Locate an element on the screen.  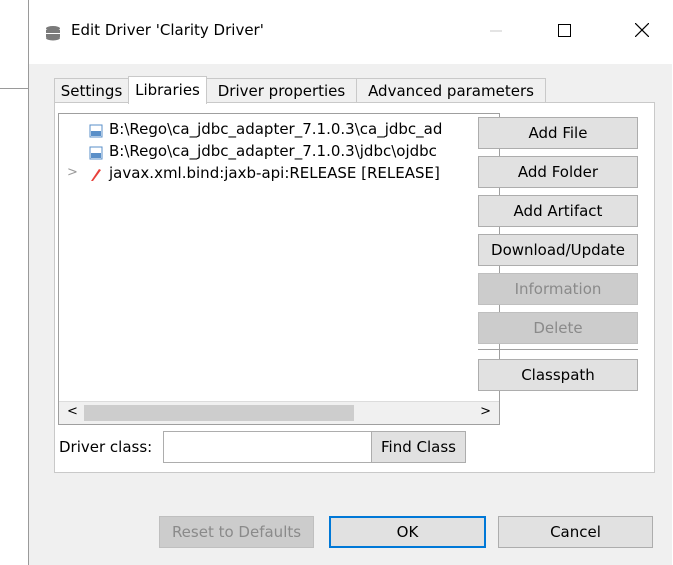
tab-settings: Settings is located at coordinates (91, 90).